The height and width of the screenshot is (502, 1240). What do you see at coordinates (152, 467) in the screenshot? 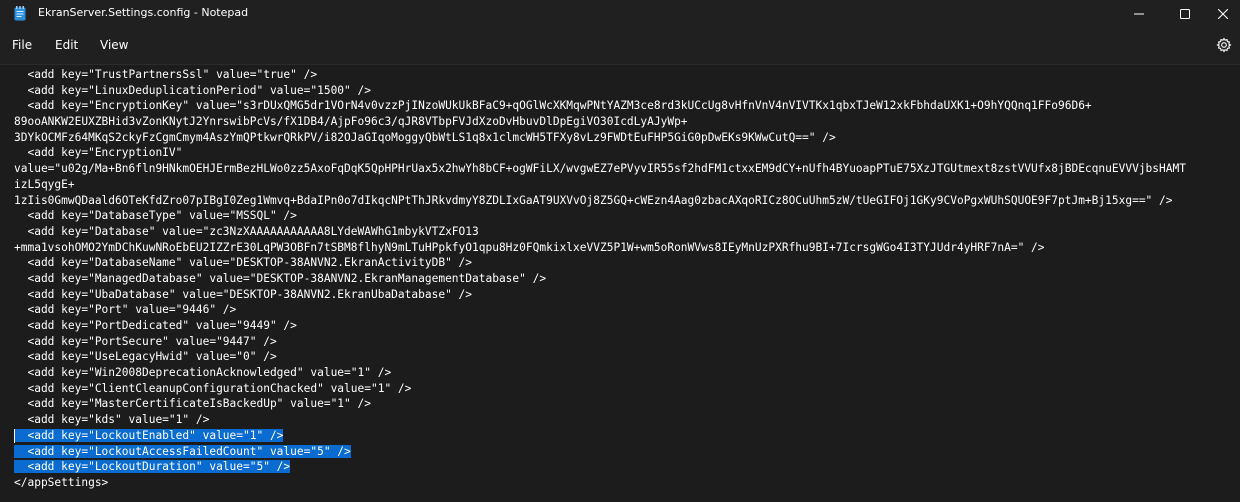
I see `selected-text: <add key="LockoutDuration" value="5" />` at bounding box center [152, 467].